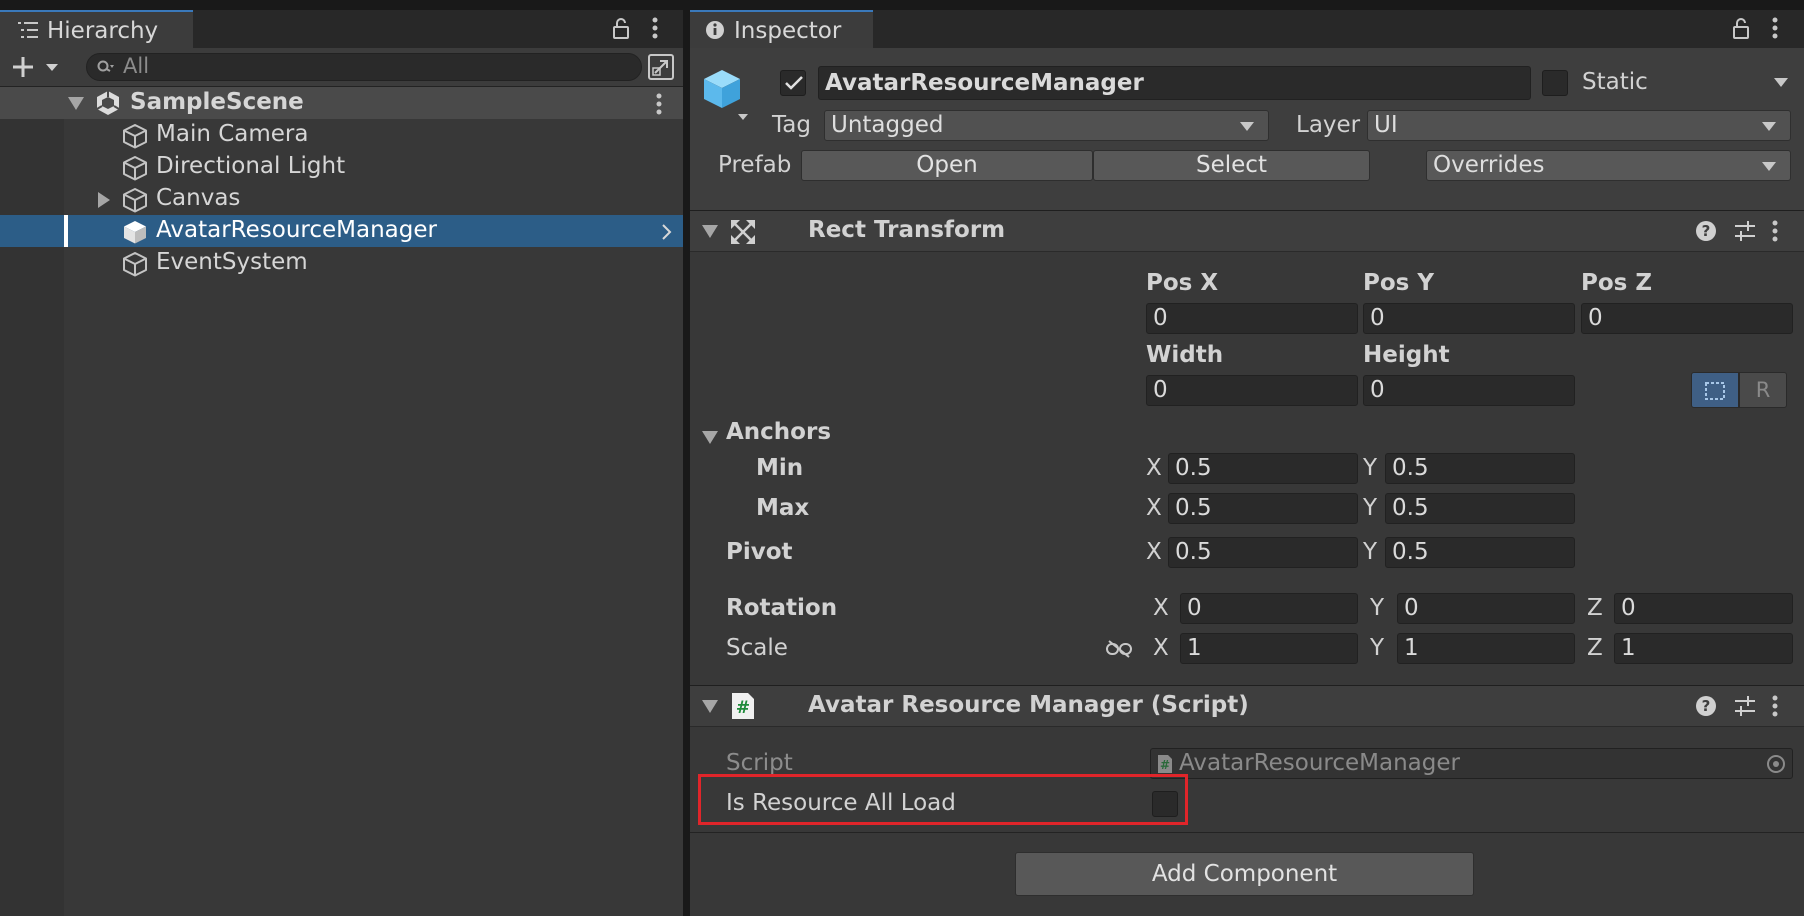  I want to click on tag-label: Tag, so click(791, 125).